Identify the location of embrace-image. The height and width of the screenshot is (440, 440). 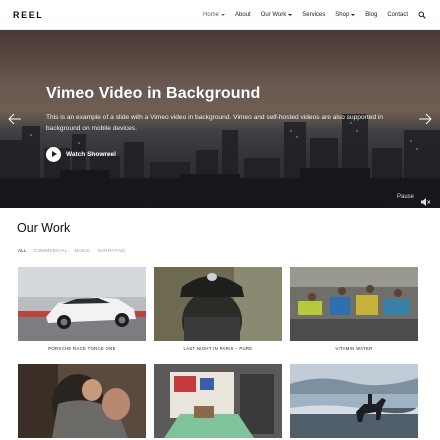
(82, 401).